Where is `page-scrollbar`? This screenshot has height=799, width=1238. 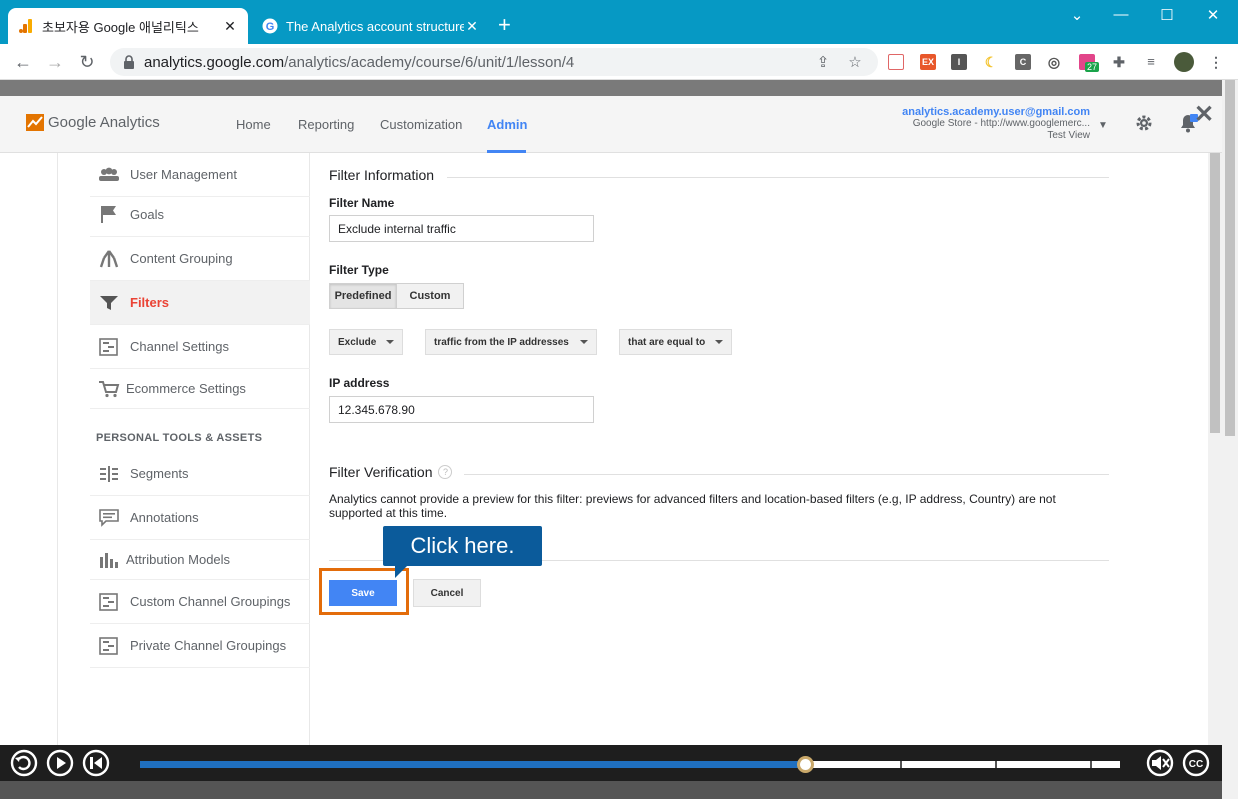
page-scrollbar is located at coordinates (1230, 439).